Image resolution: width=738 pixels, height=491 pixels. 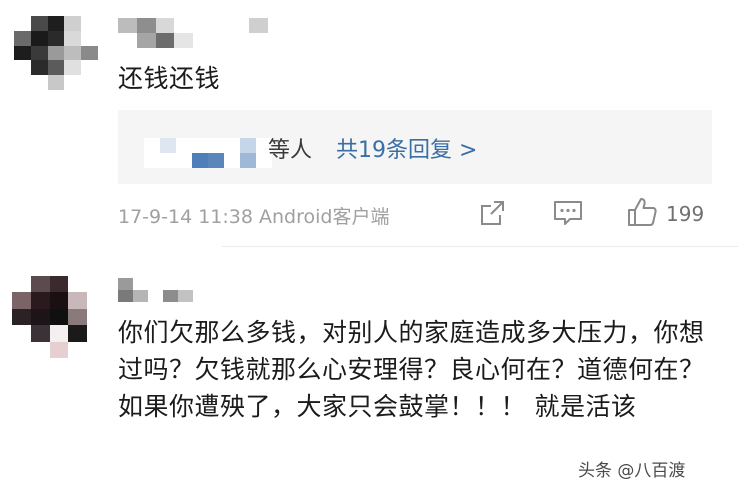 I want to click on divider, so click(x=480, y=246).